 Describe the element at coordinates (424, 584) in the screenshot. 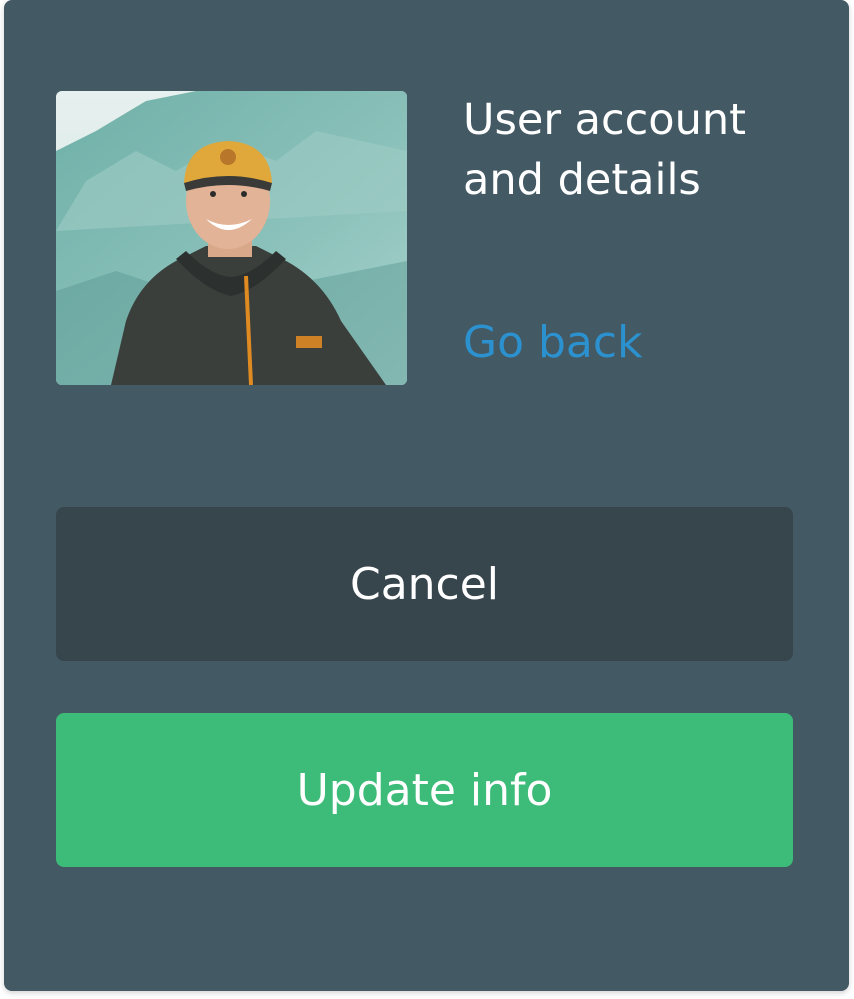

I see `cancel-button: Cancel` at that location.